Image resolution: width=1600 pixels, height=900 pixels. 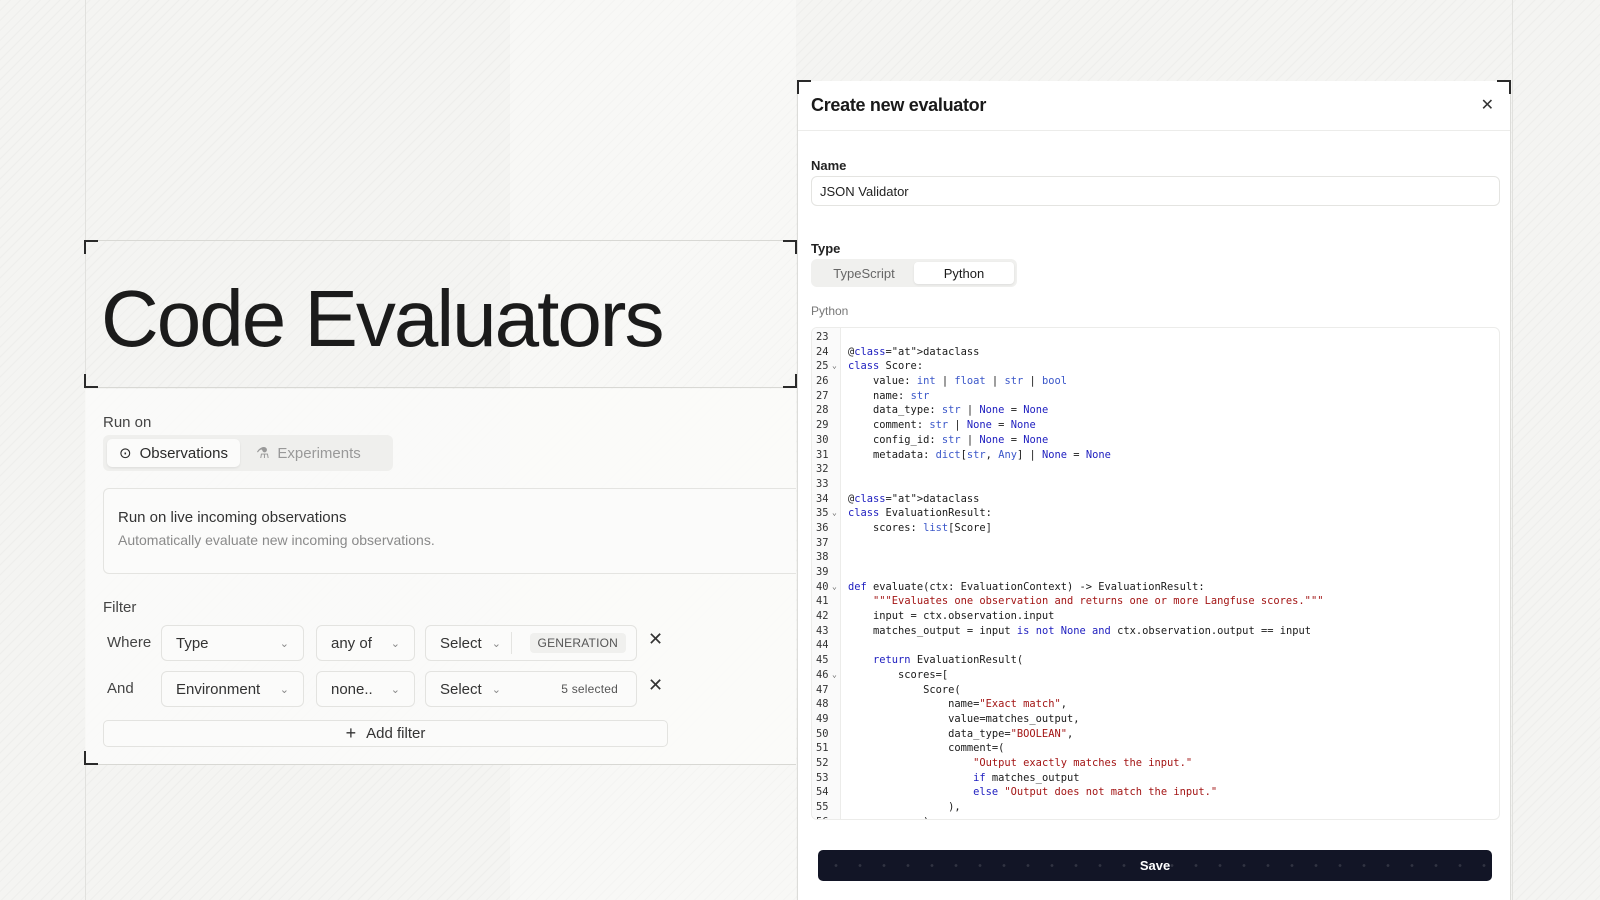 I want to click on line-number: 32, so click(x=822, y=469).